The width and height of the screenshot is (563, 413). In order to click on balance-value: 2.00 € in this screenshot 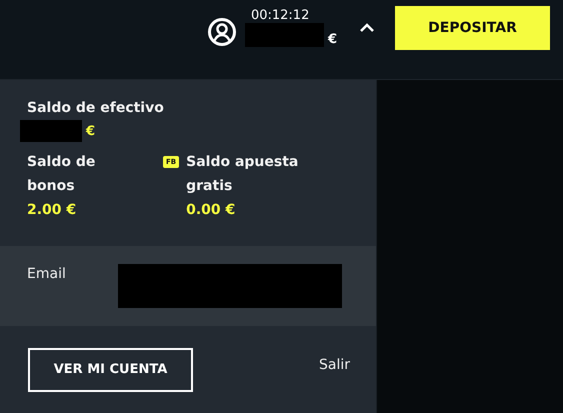, I will do `click(52, 210)`.